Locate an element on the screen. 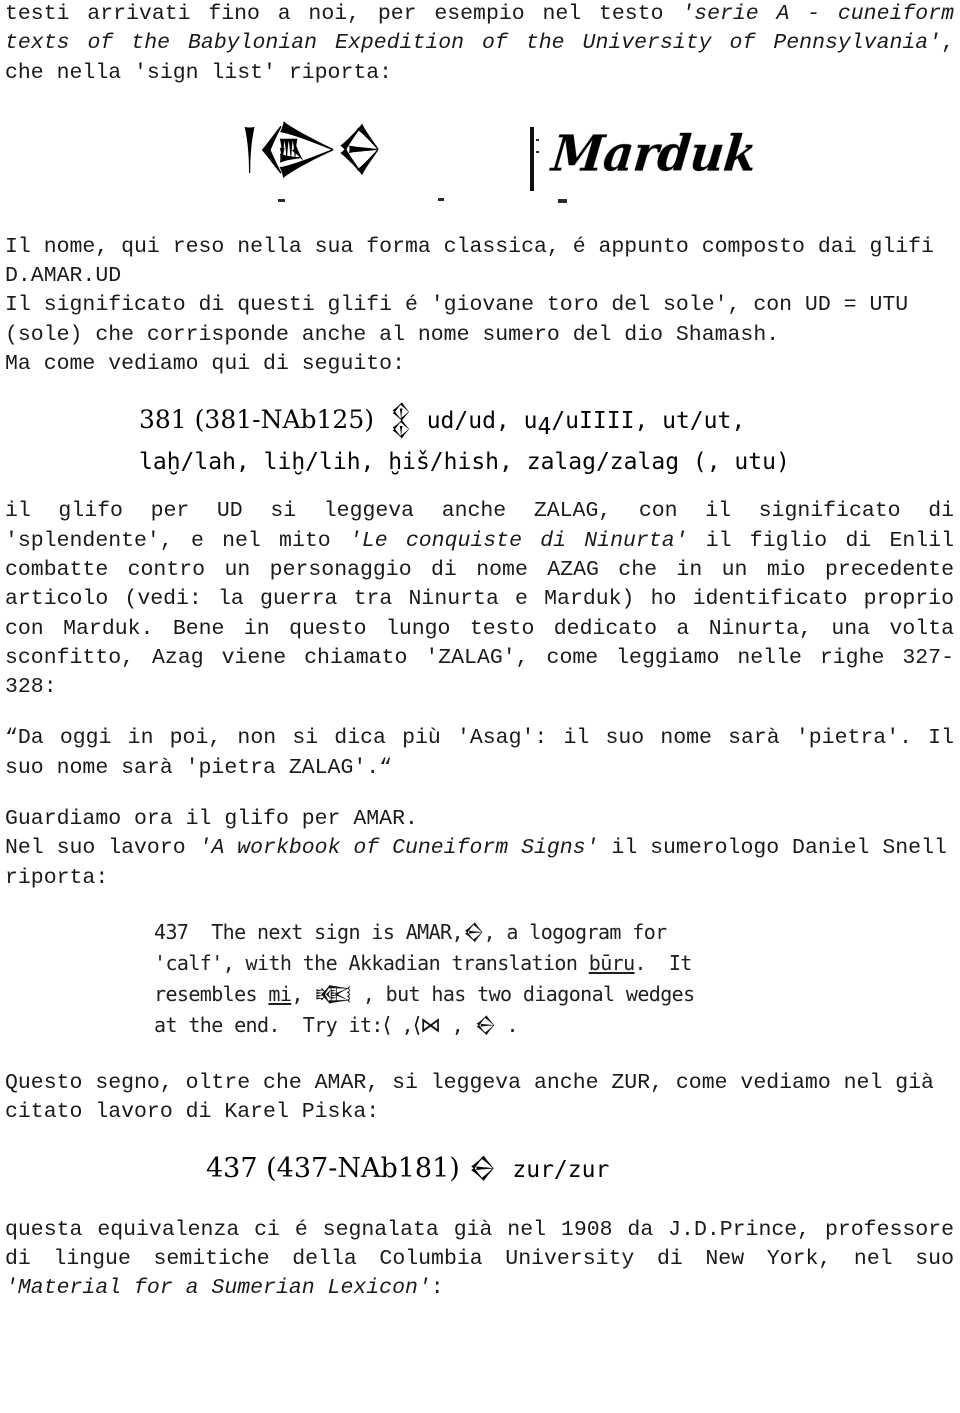 This screenshot has width=960, height=1413. sign-381-number: 381 is located at coordinates (163, 420).